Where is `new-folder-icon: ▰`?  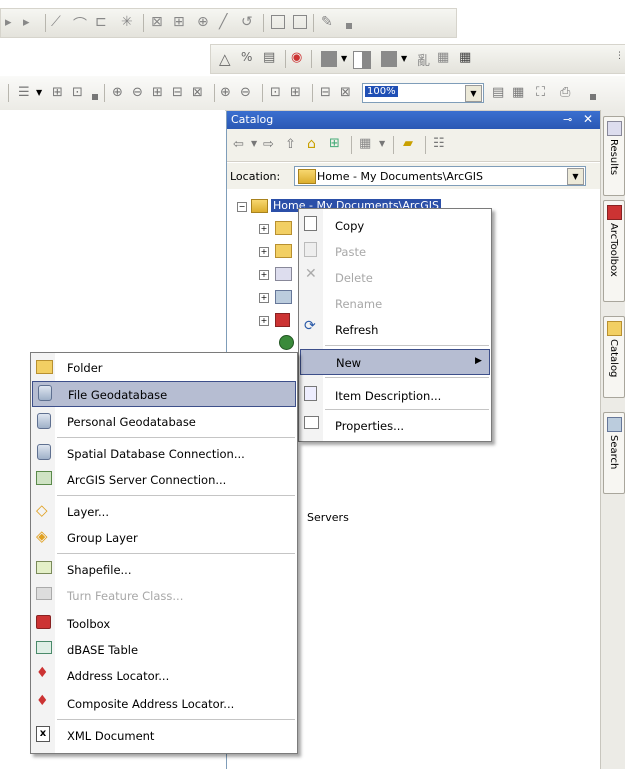
new-folder-icon: ▰ is located at coordinates (411, 144).